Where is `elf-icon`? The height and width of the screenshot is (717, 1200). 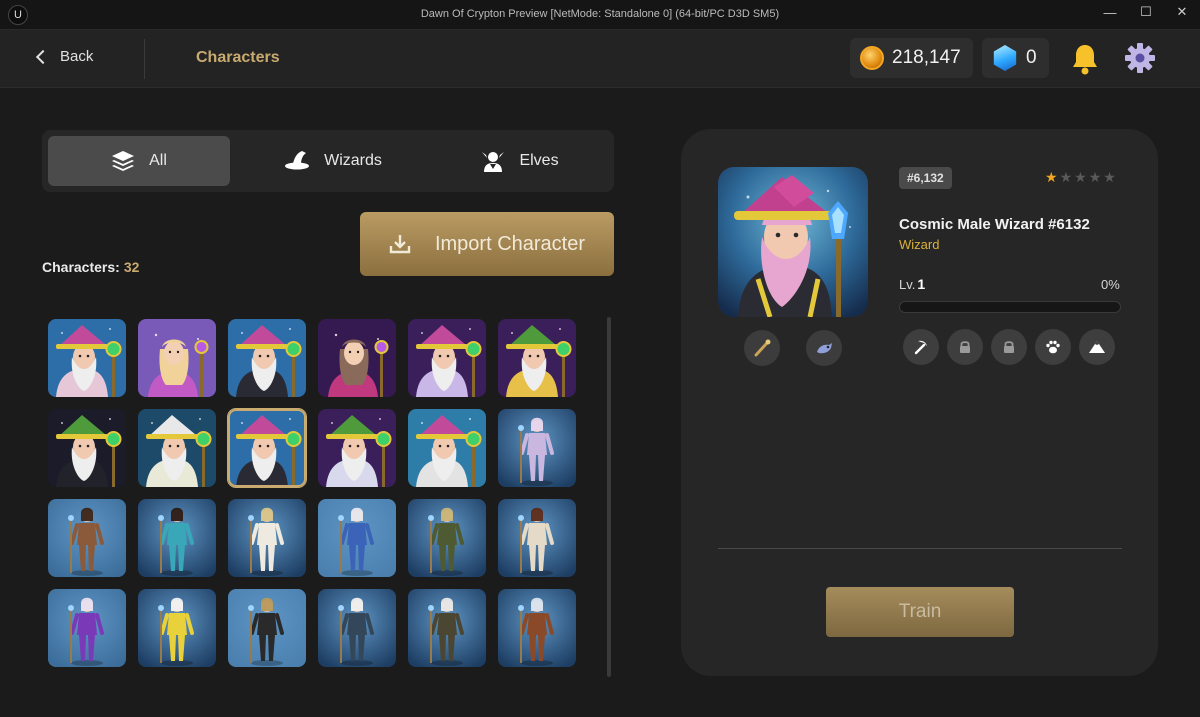 elf-icon is located at coordinates (493, 162).